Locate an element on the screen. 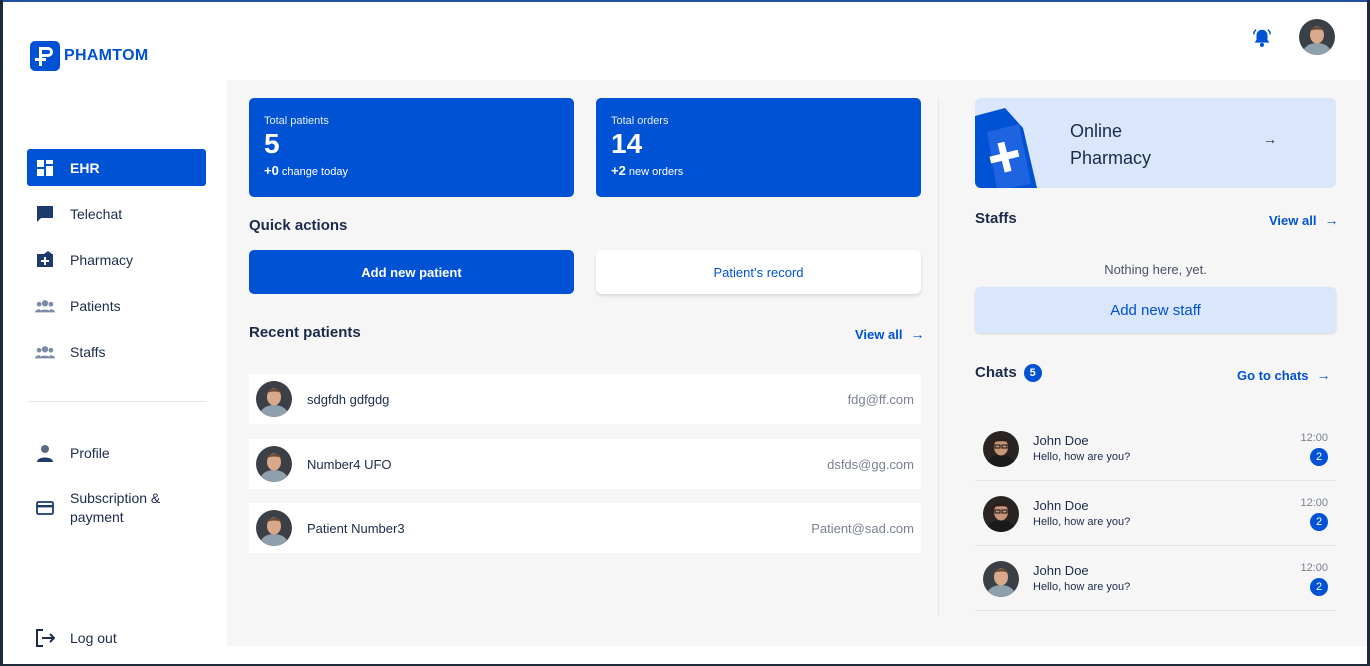 Image resolution: width=1370 pixels, height=666 pixels. sidebar-item-label: EHR is located at coordinates (85, 167).